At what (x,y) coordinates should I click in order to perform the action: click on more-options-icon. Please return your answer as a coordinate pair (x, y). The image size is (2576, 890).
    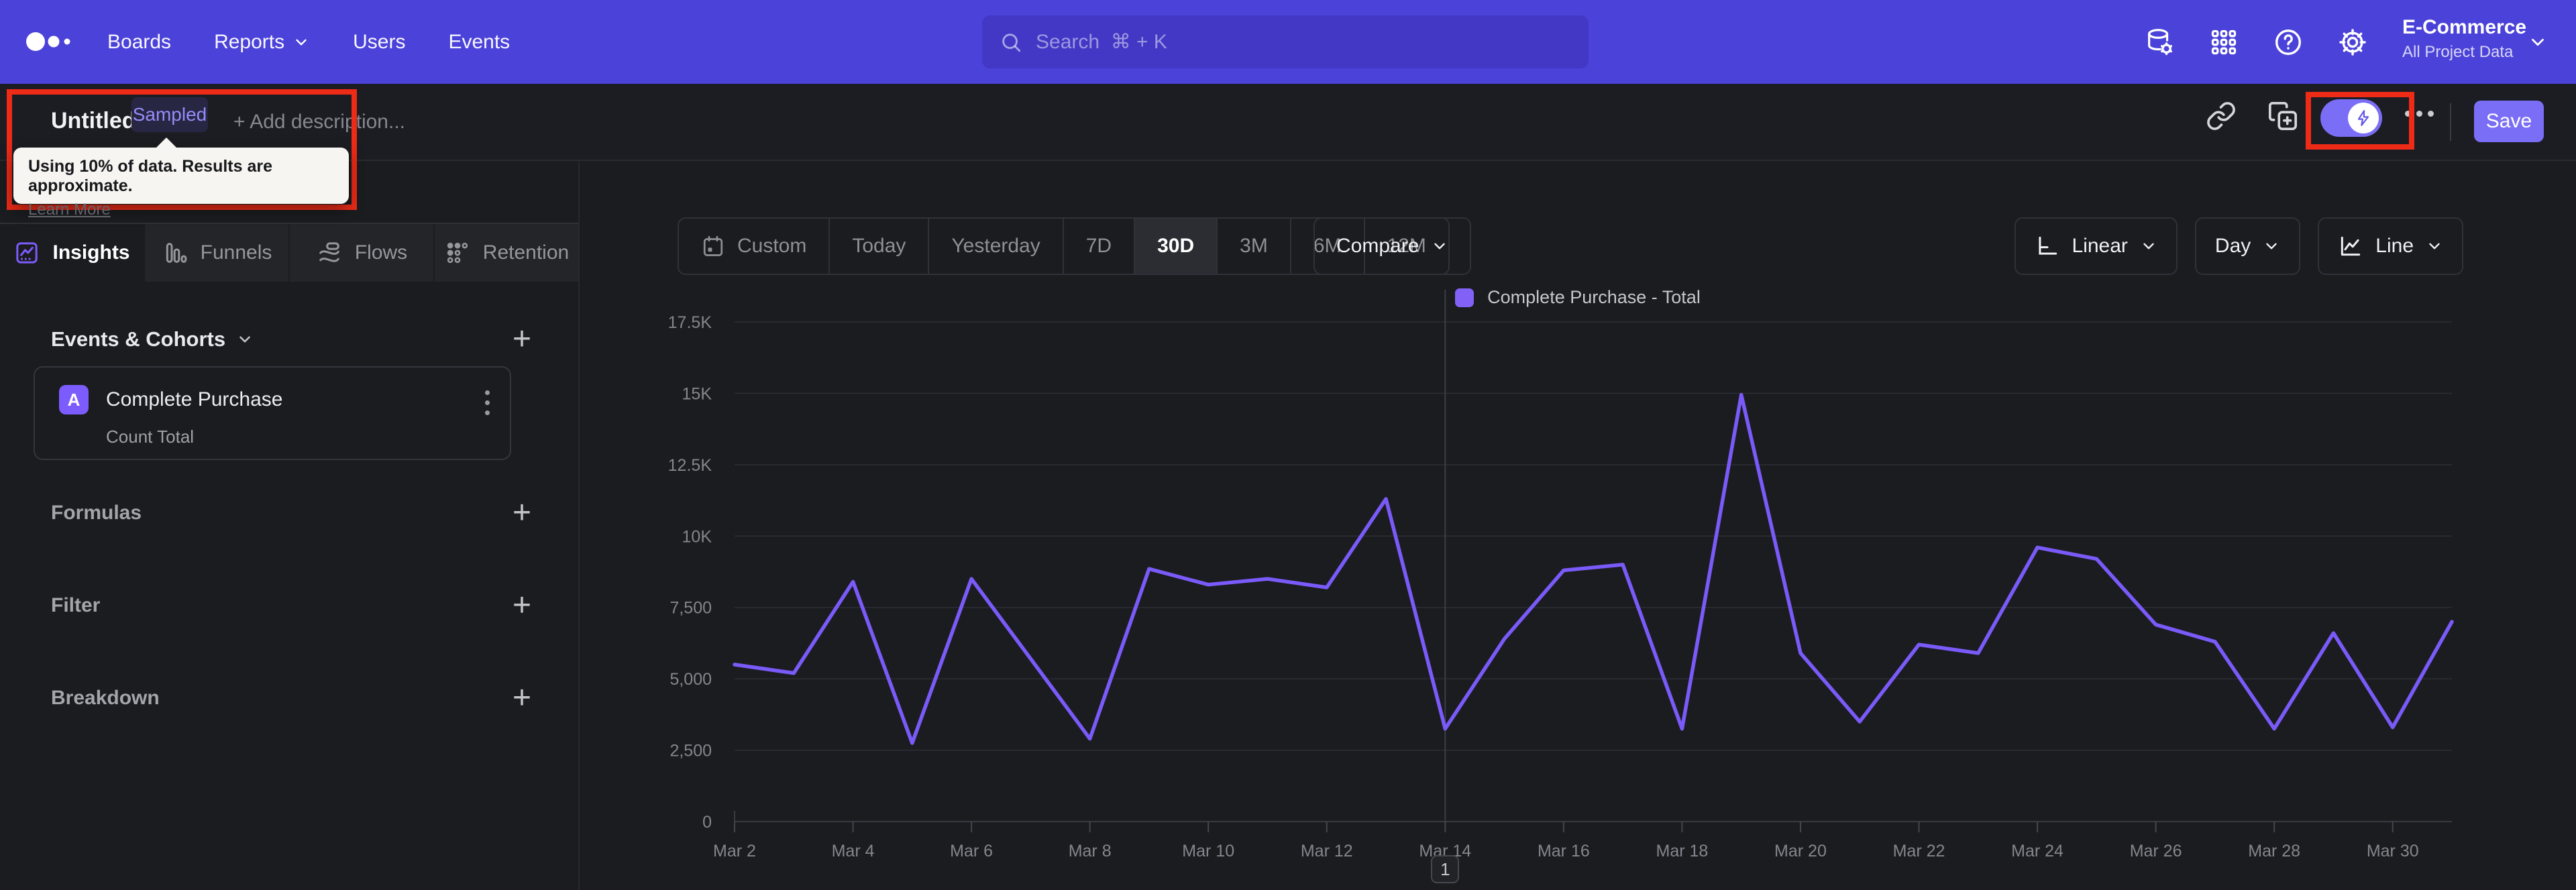
    Looking at the image, I should click on (2419, 114).